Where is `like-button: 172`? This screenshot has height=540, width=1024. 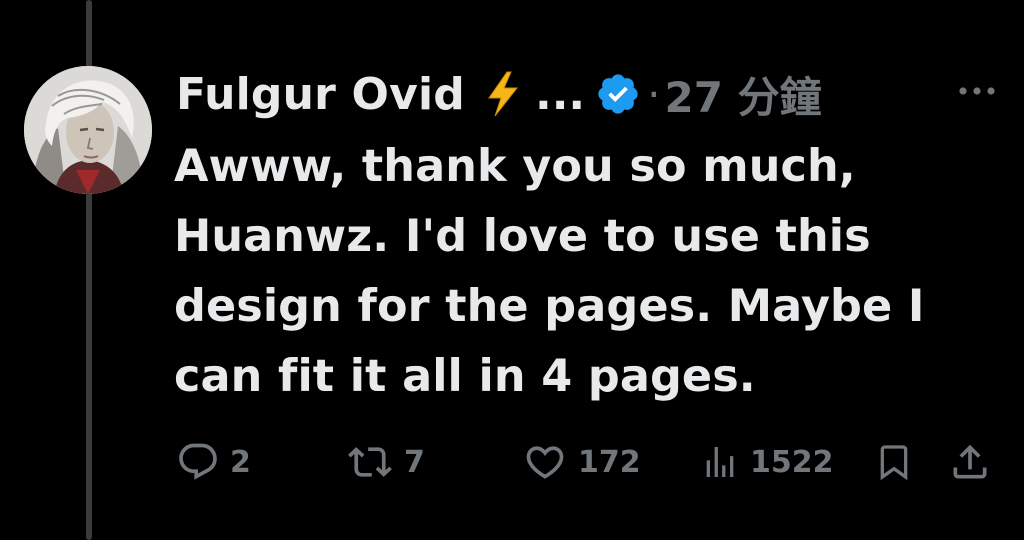
like-button: 172 is located at coordinates (581, 462).